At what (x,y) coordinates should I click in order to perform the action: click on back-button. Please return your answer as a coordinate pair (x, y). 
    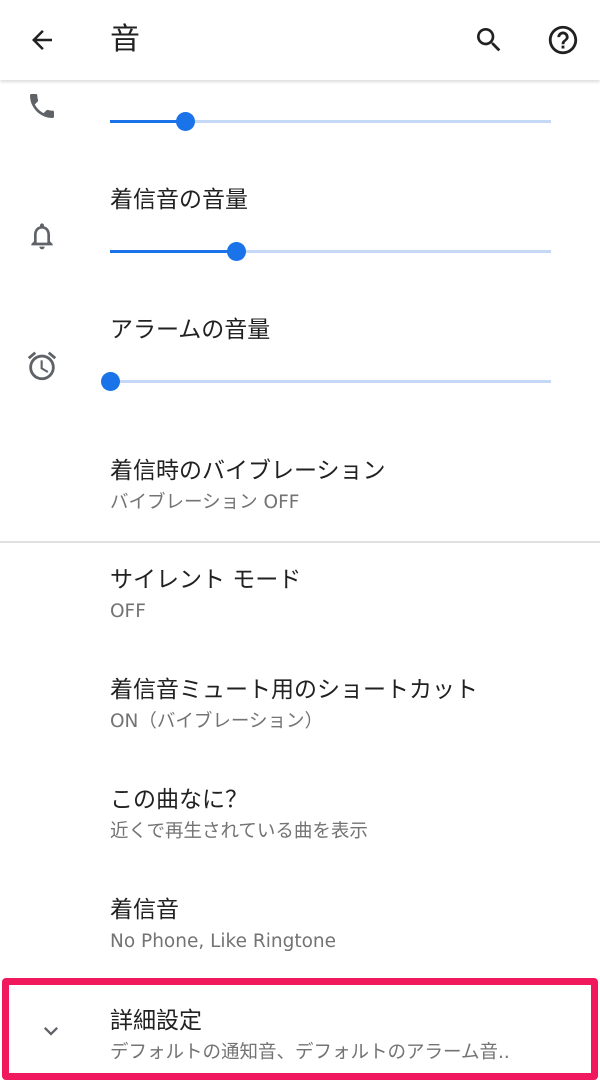
    Looking at the image, I should click on (42, 40).